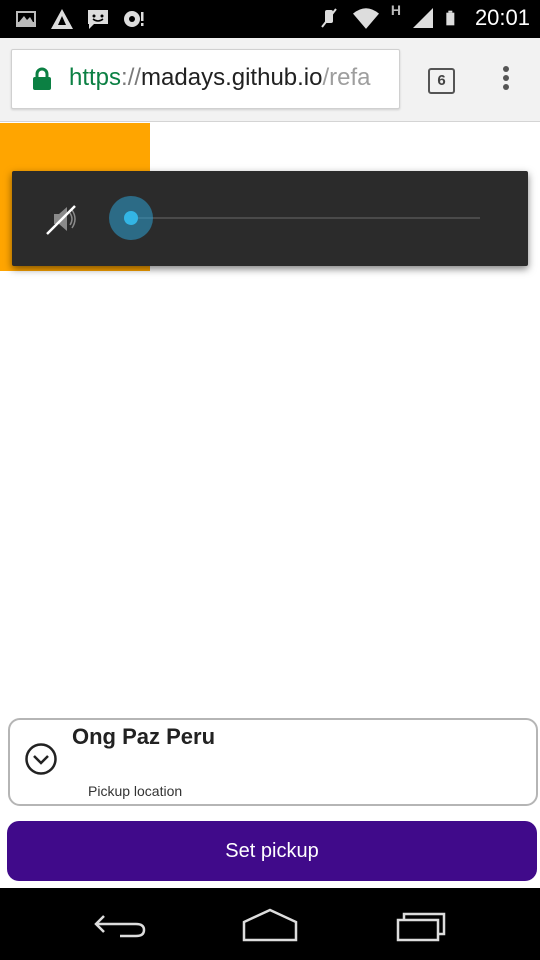 This screenshot has height=960, width=540. Describe the element at coordinates (120, 924) in the screenshot. I see `back-icon` at that location.